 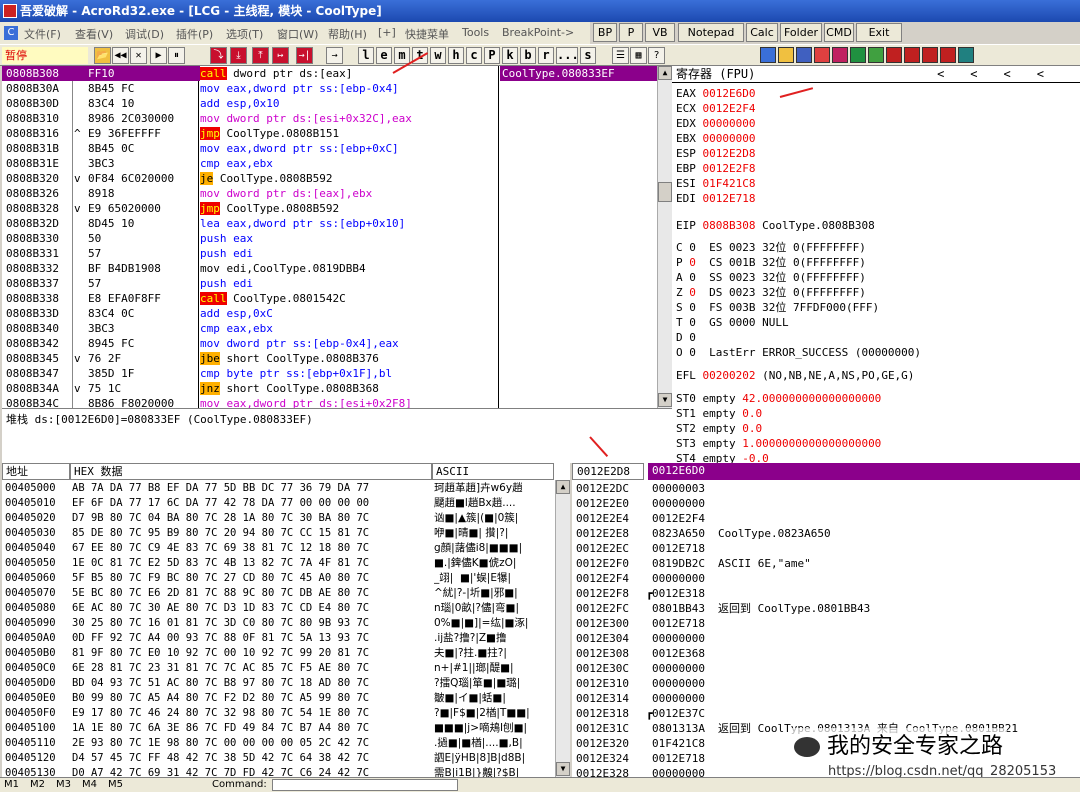 I want to click on register-row: EBP 0012E2F8, so click(x=715, y=168).